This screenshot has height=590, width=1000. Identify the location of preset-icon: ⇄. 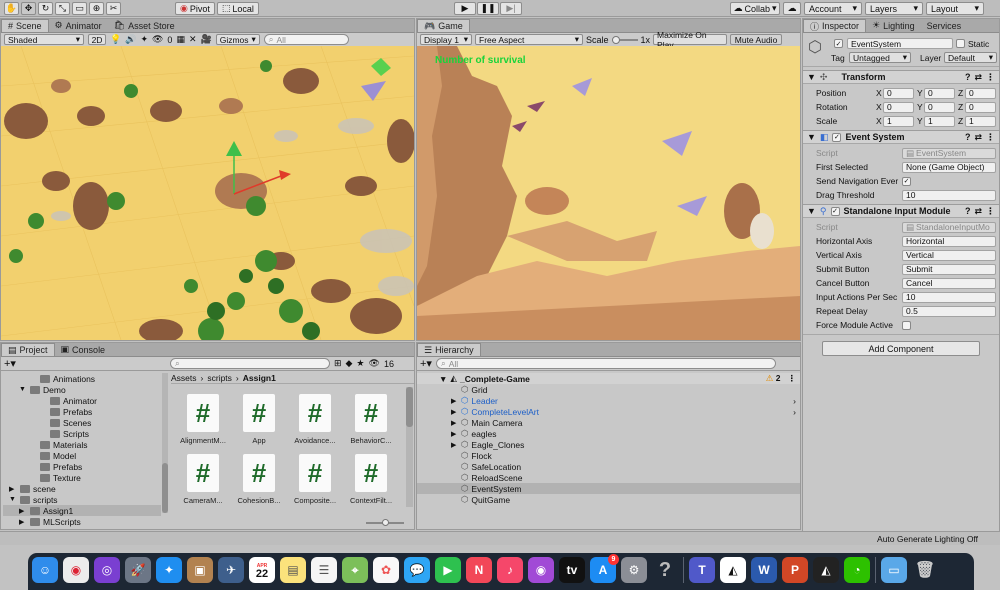
(978, 211).